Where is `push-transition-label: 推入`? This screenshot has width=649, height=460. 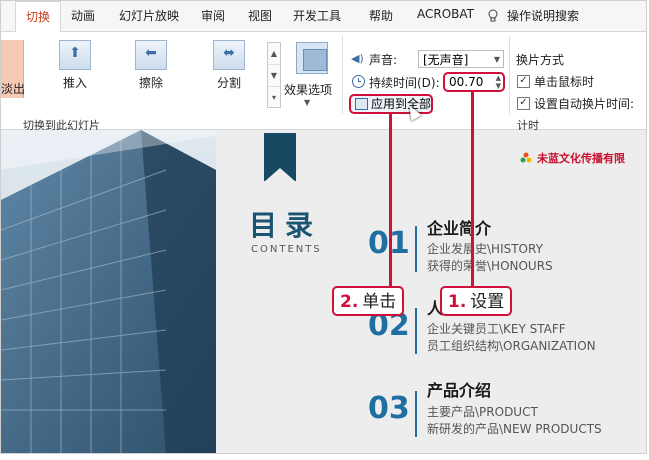
push-transition-label: 推入 is located at coordinates (74, 83).